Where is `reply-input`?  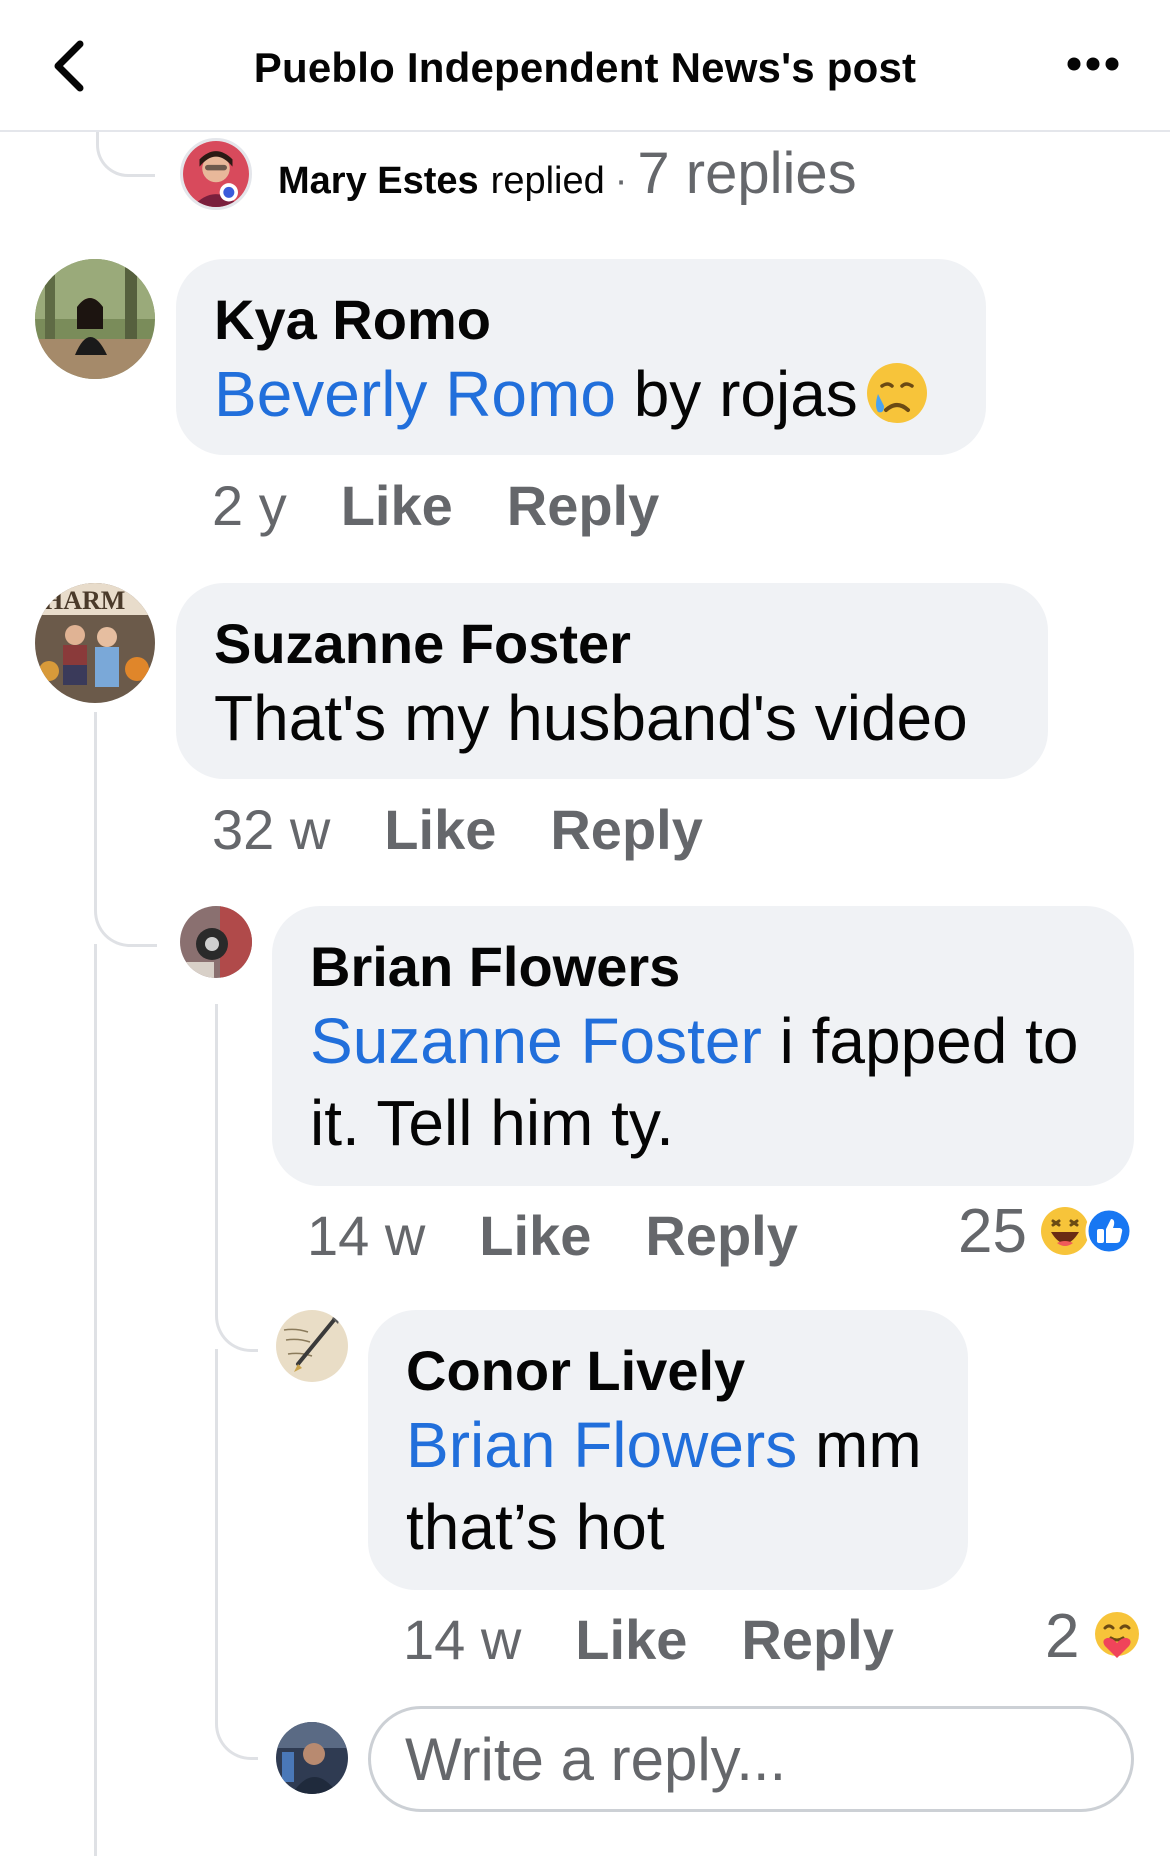 reply-input is located at coordinates (751, 1759).